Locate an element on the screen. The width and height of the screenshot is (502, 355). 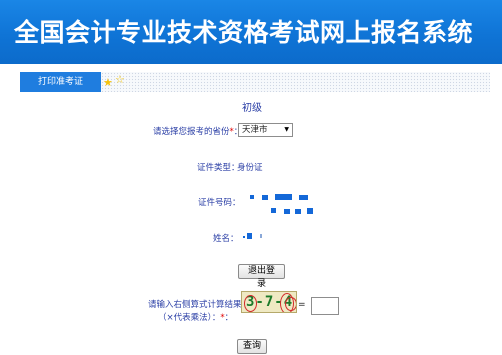
captcha-prompt-line2: （×代表乘法）：*： is located at coordinates (195, 317).